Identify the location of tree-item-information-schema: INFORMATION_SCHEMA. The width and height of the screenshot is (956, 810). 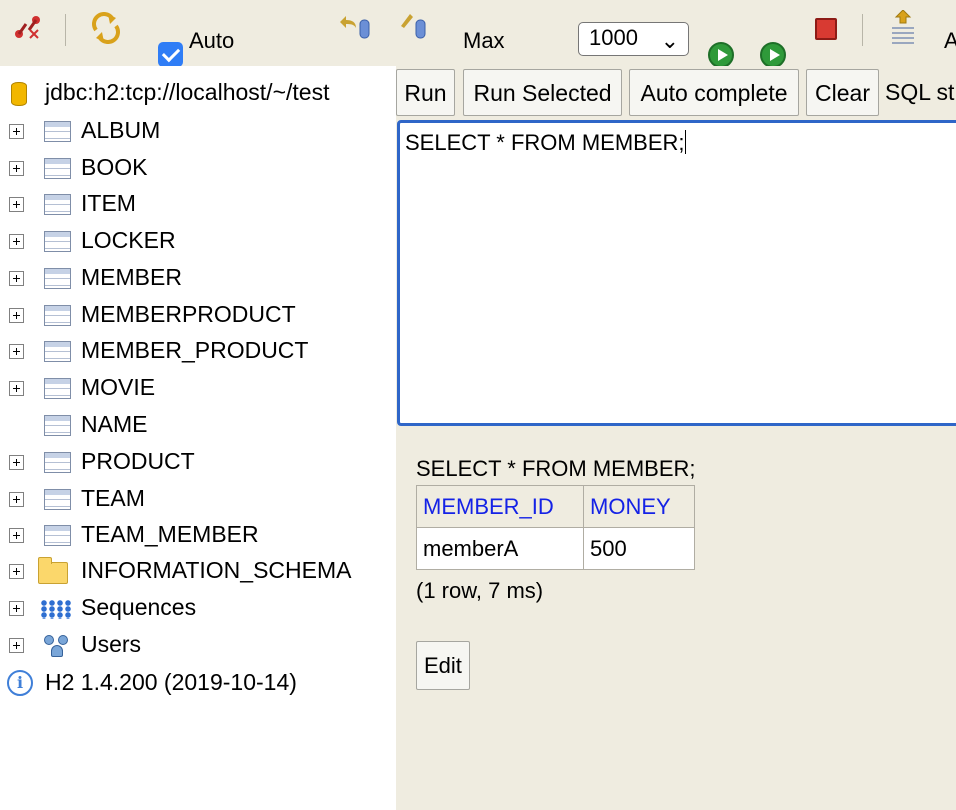
(198, 571).